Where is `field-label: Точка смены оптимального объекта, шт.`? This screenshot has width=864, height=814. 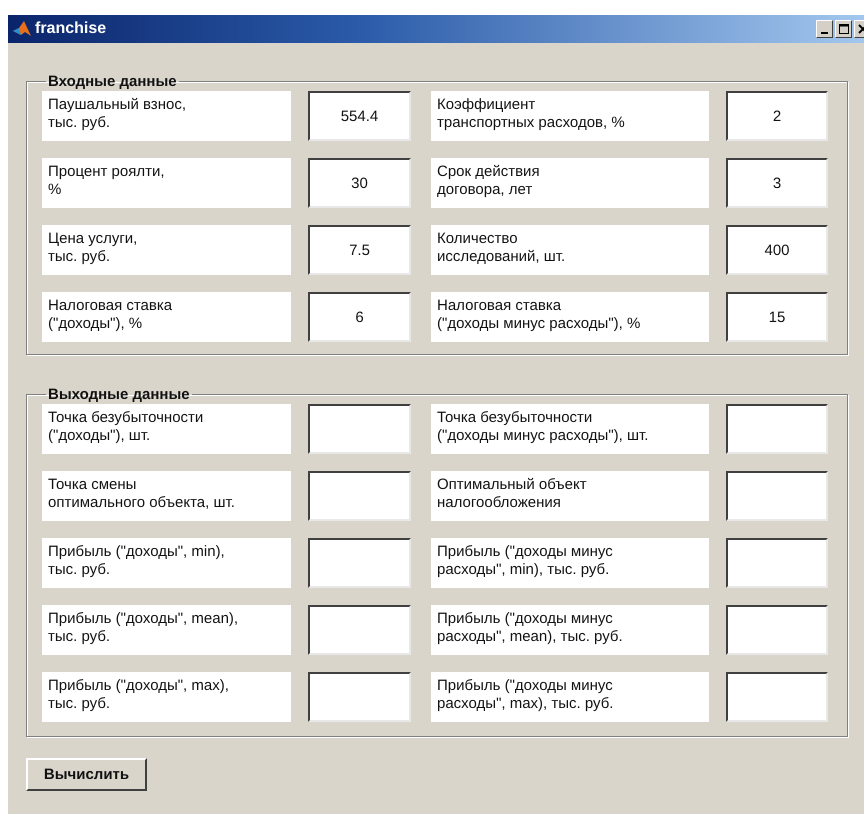
field-label: Точка смены оптимального объекта, шт. is located at coordinates (166, 496).